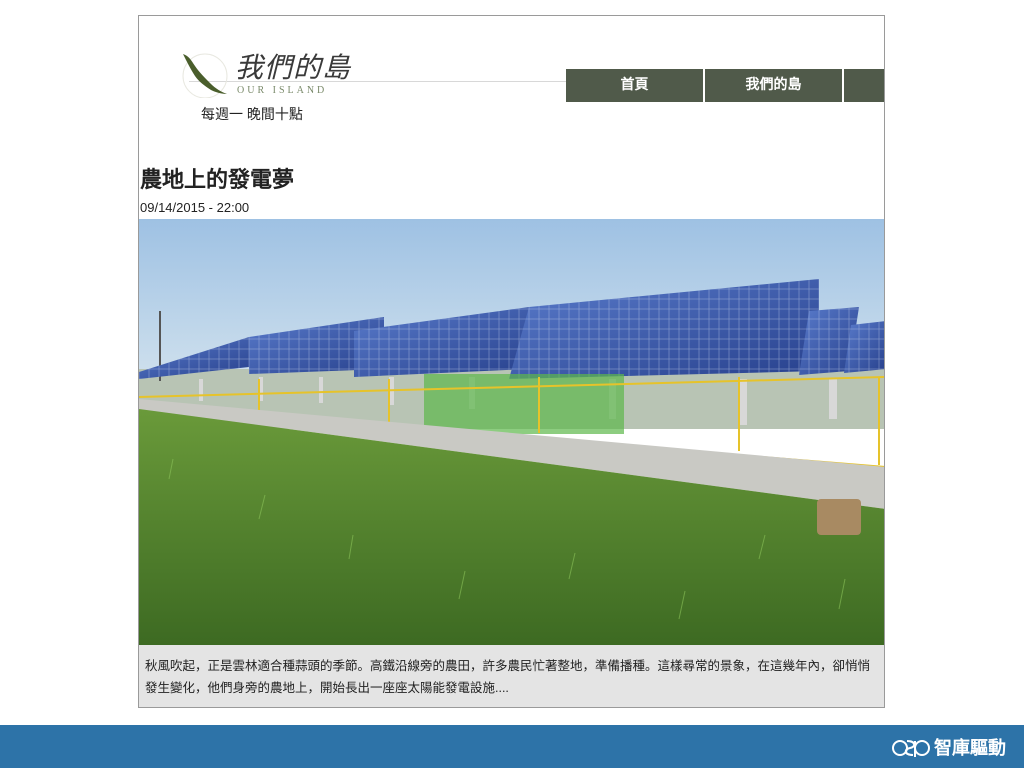 The image size is (1024, 768). I want to click on taiwan-island-icon, so click(205, 75).